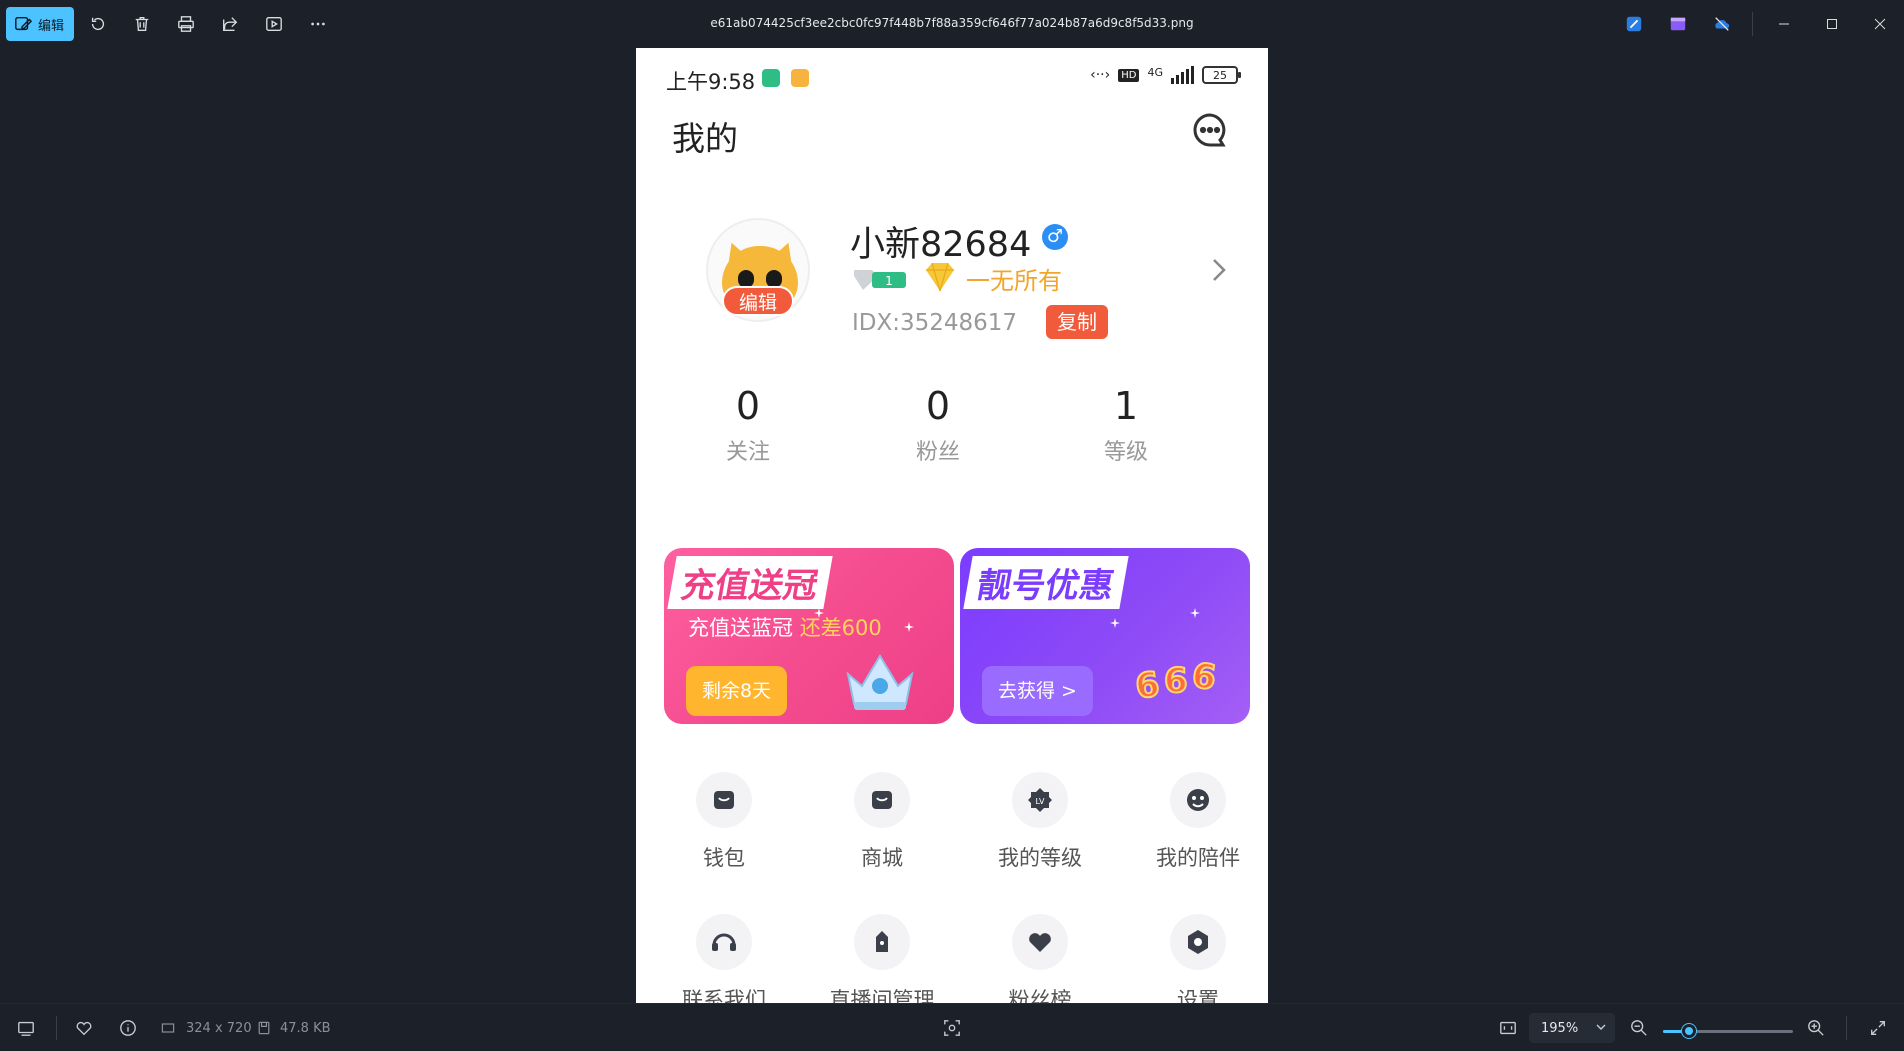 The height and width of the screenshot is (1051, 1904). I want to click on get-now-button: 去获得 >, so click(1037, 691).